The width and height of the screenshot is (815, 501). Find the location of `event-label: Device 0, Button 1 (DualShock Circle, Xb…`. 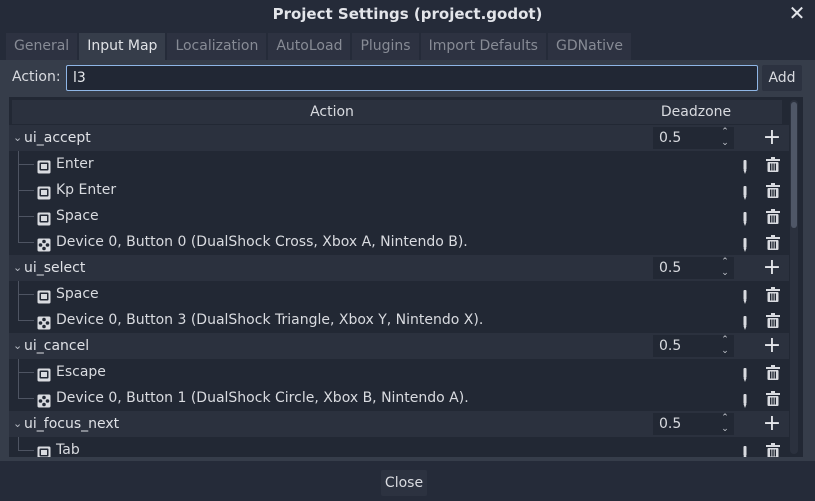

event-label: Device 0, Button 1 (DualShock Circle, Xb… is located at coordinates (262, 398).